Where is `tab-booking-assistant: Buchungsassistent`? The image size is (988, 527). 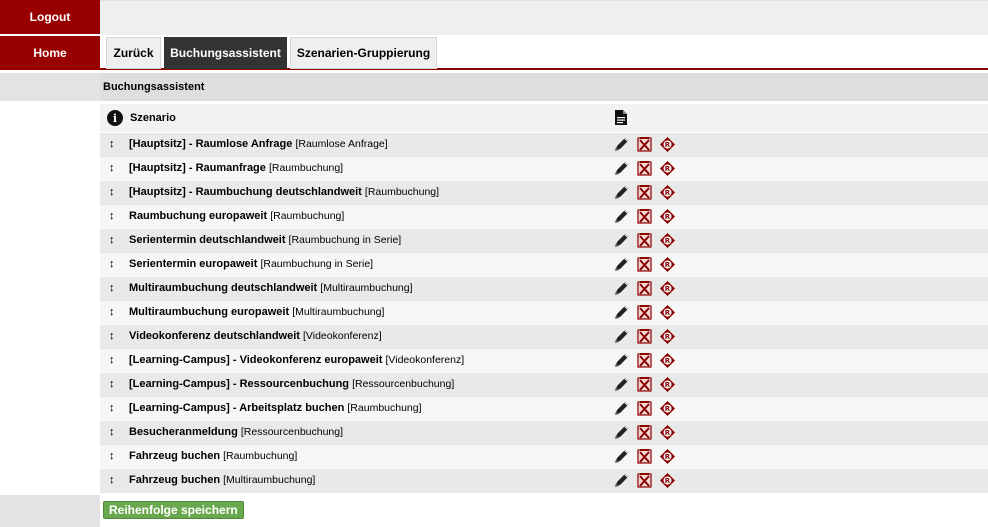 tab-booking-assistant: Buchungsassistent is located at coordinates (225, 53).